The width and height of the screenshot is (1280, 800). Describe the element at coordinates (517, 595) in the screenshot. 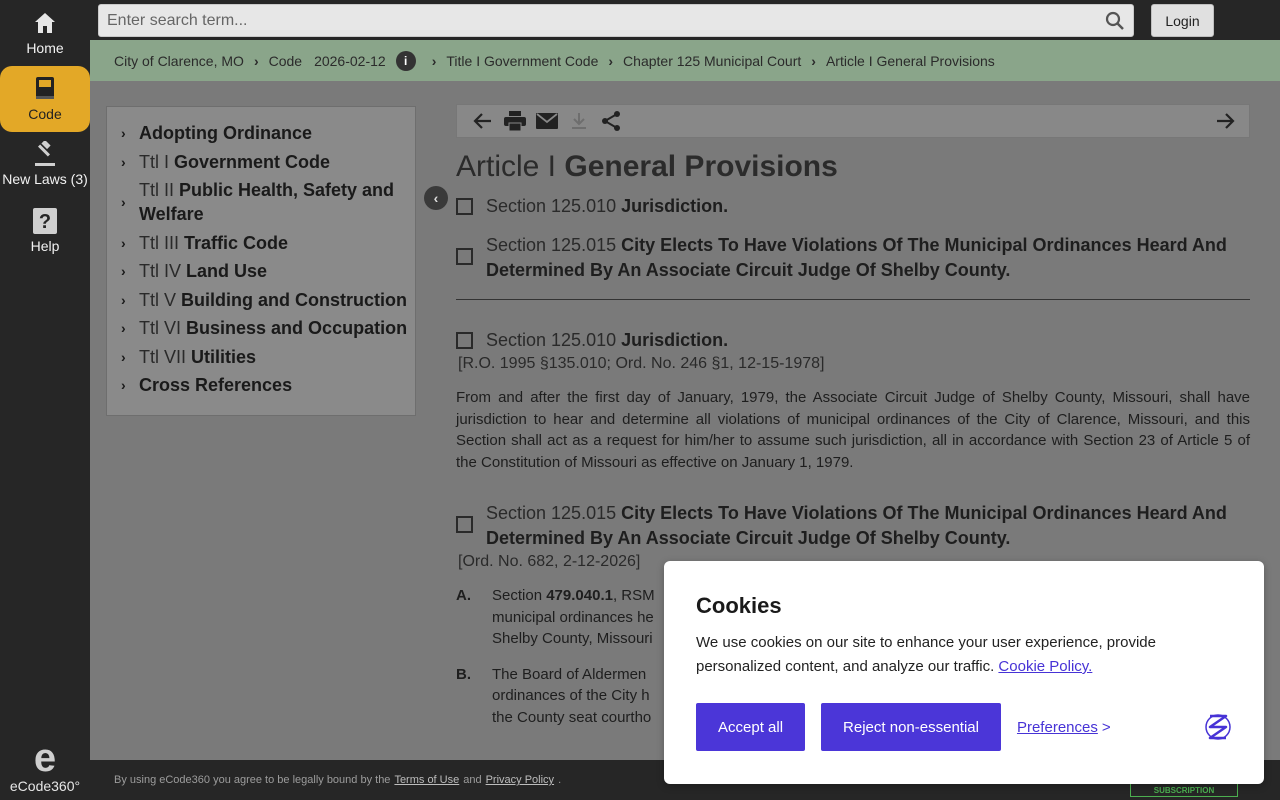

I see `subsection-text: Section` at that location.